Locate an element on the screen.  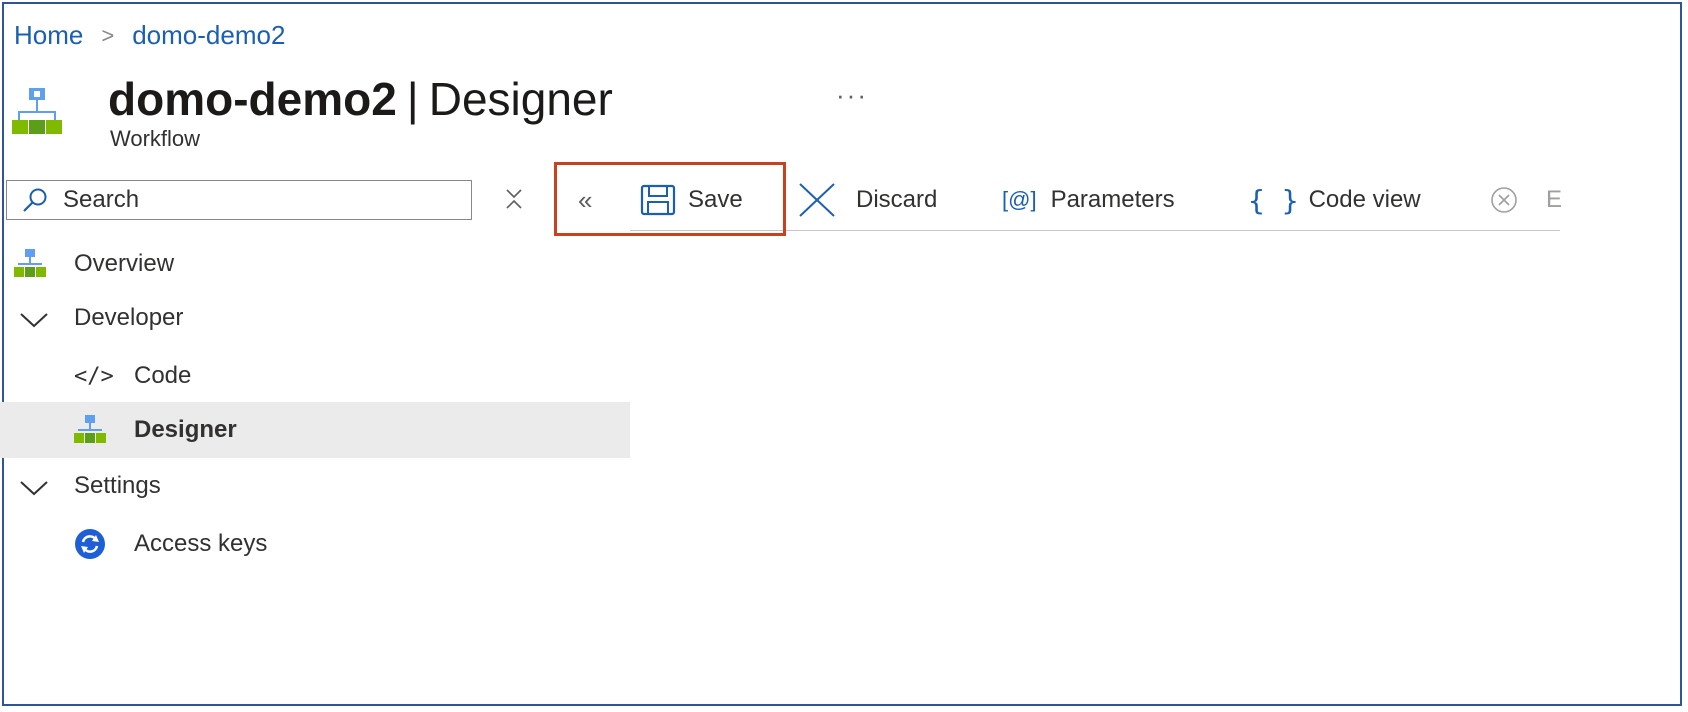
breadcrumb: Home > domo-demo2 is located at coordinates (149, 35).